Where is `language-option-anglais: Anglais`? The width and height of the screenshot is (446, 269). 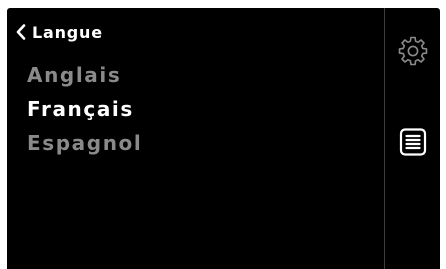
language-option-anglais: Anglais is located at coordinates (84, 77).